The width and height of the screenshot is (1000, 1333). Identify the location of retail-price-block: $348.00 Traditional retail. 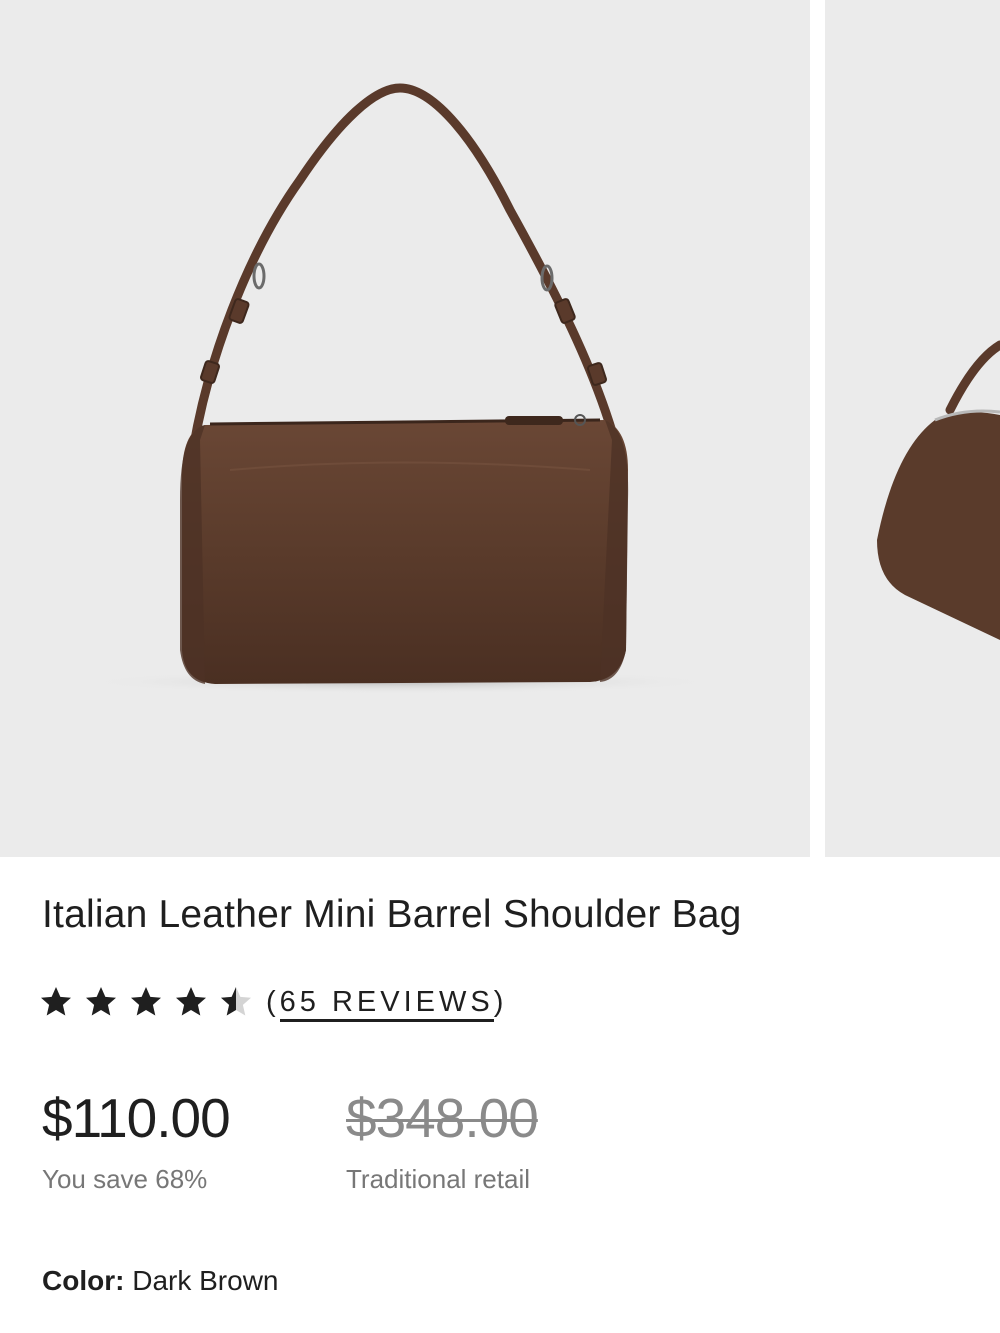
(442, 1141).